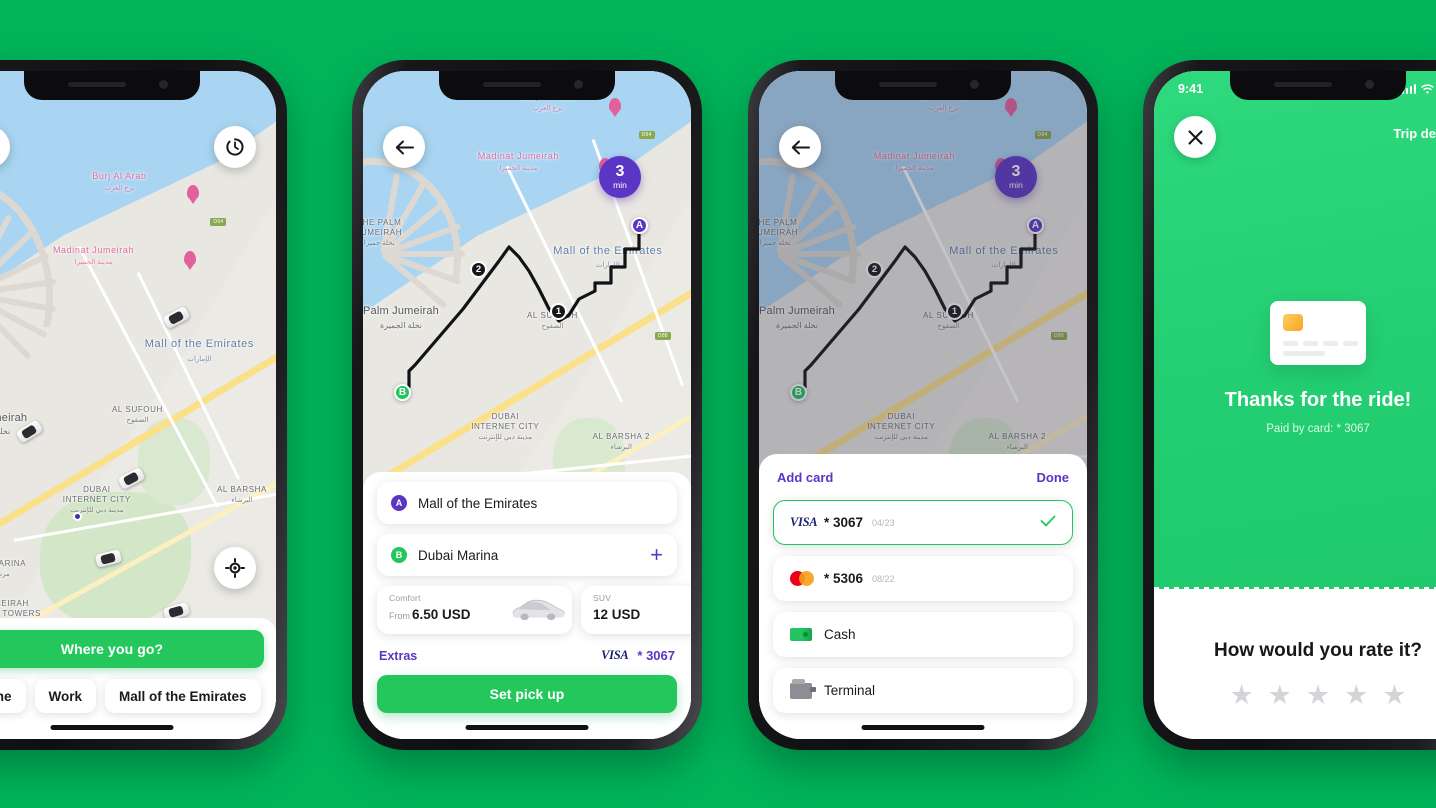  Describe the element at coordinates (1356, 695) in the screenshot. I see `rating-star-4: ★` at that location.